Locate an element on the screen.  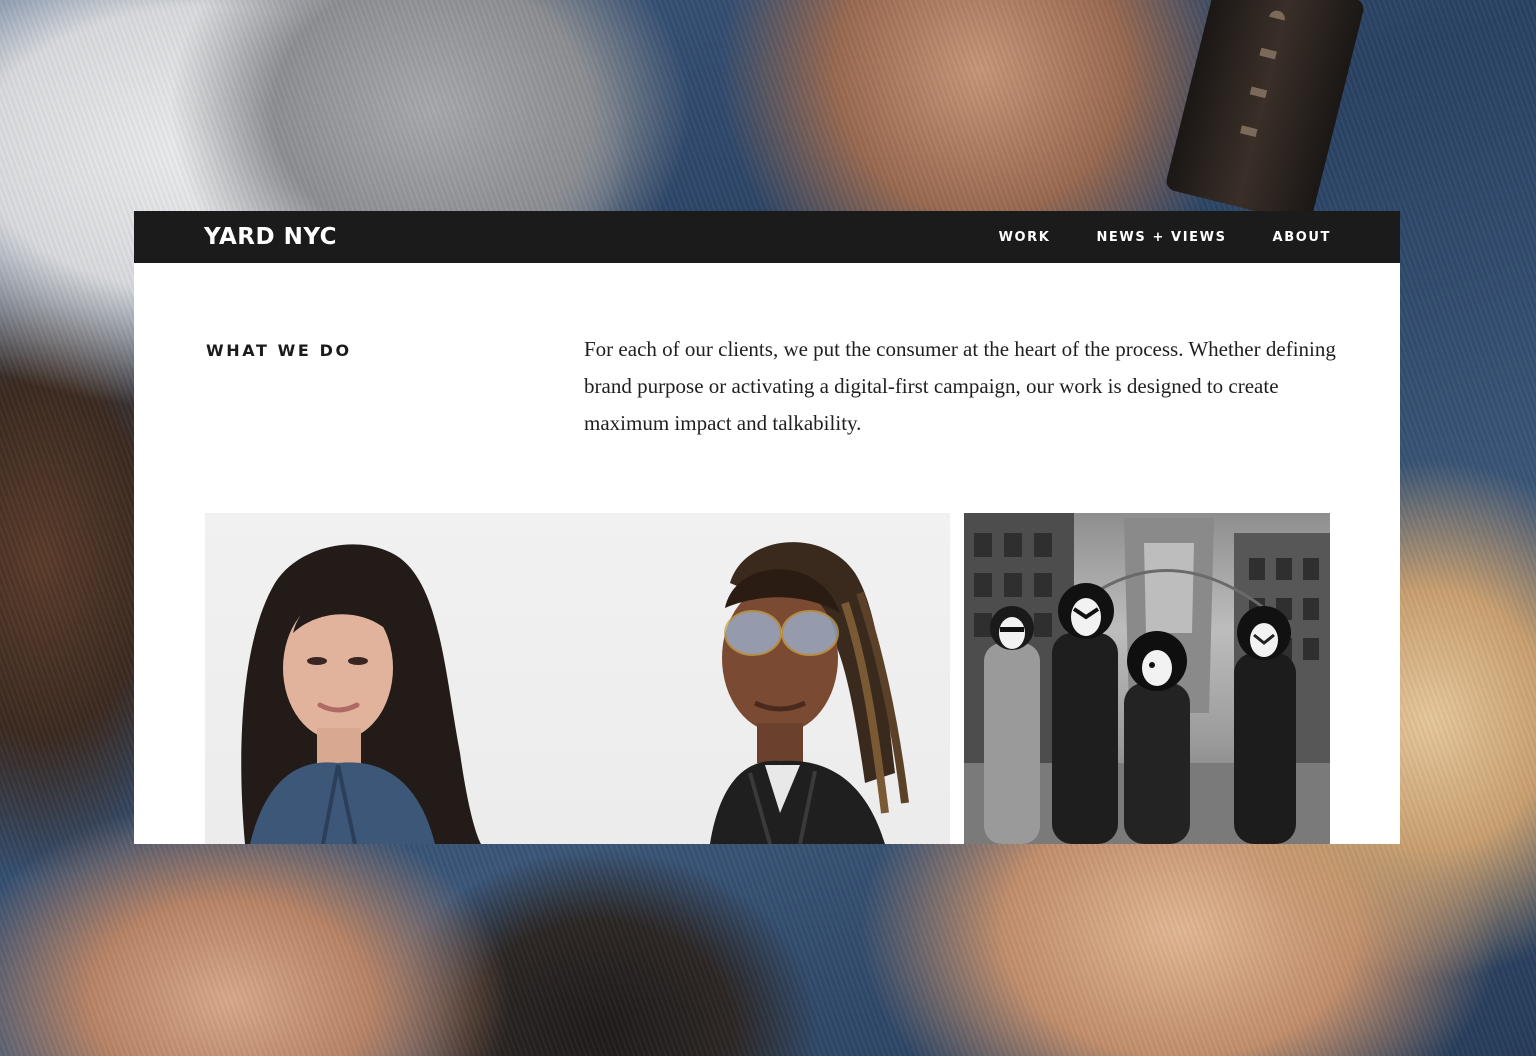
top-navigation-bar: YARD NYC WORK NEWS + VIEWS ABOUT is located at coordinates (767, 237).